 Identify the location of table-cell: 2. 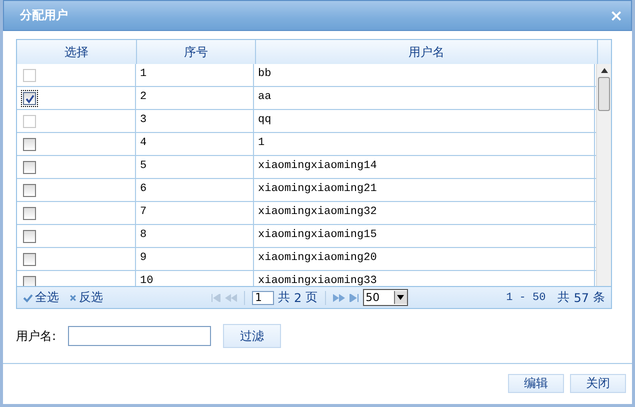
(143, 97).